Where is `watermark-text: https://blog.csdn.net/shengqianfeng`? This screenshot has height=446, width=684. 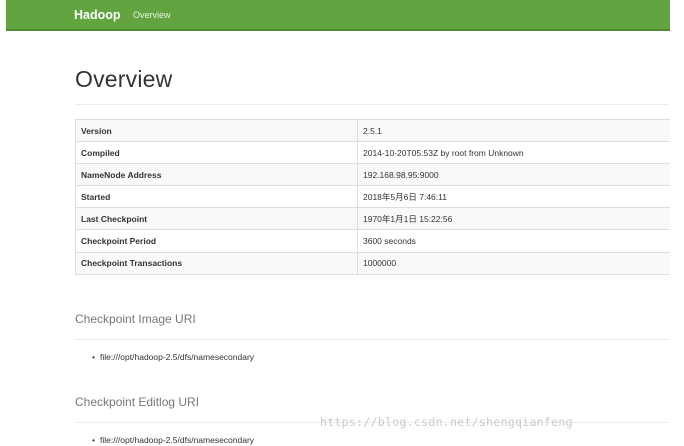
watermark-text: https://blog.csdn.net/shengqianfeng is located at coordinates (446, 422).